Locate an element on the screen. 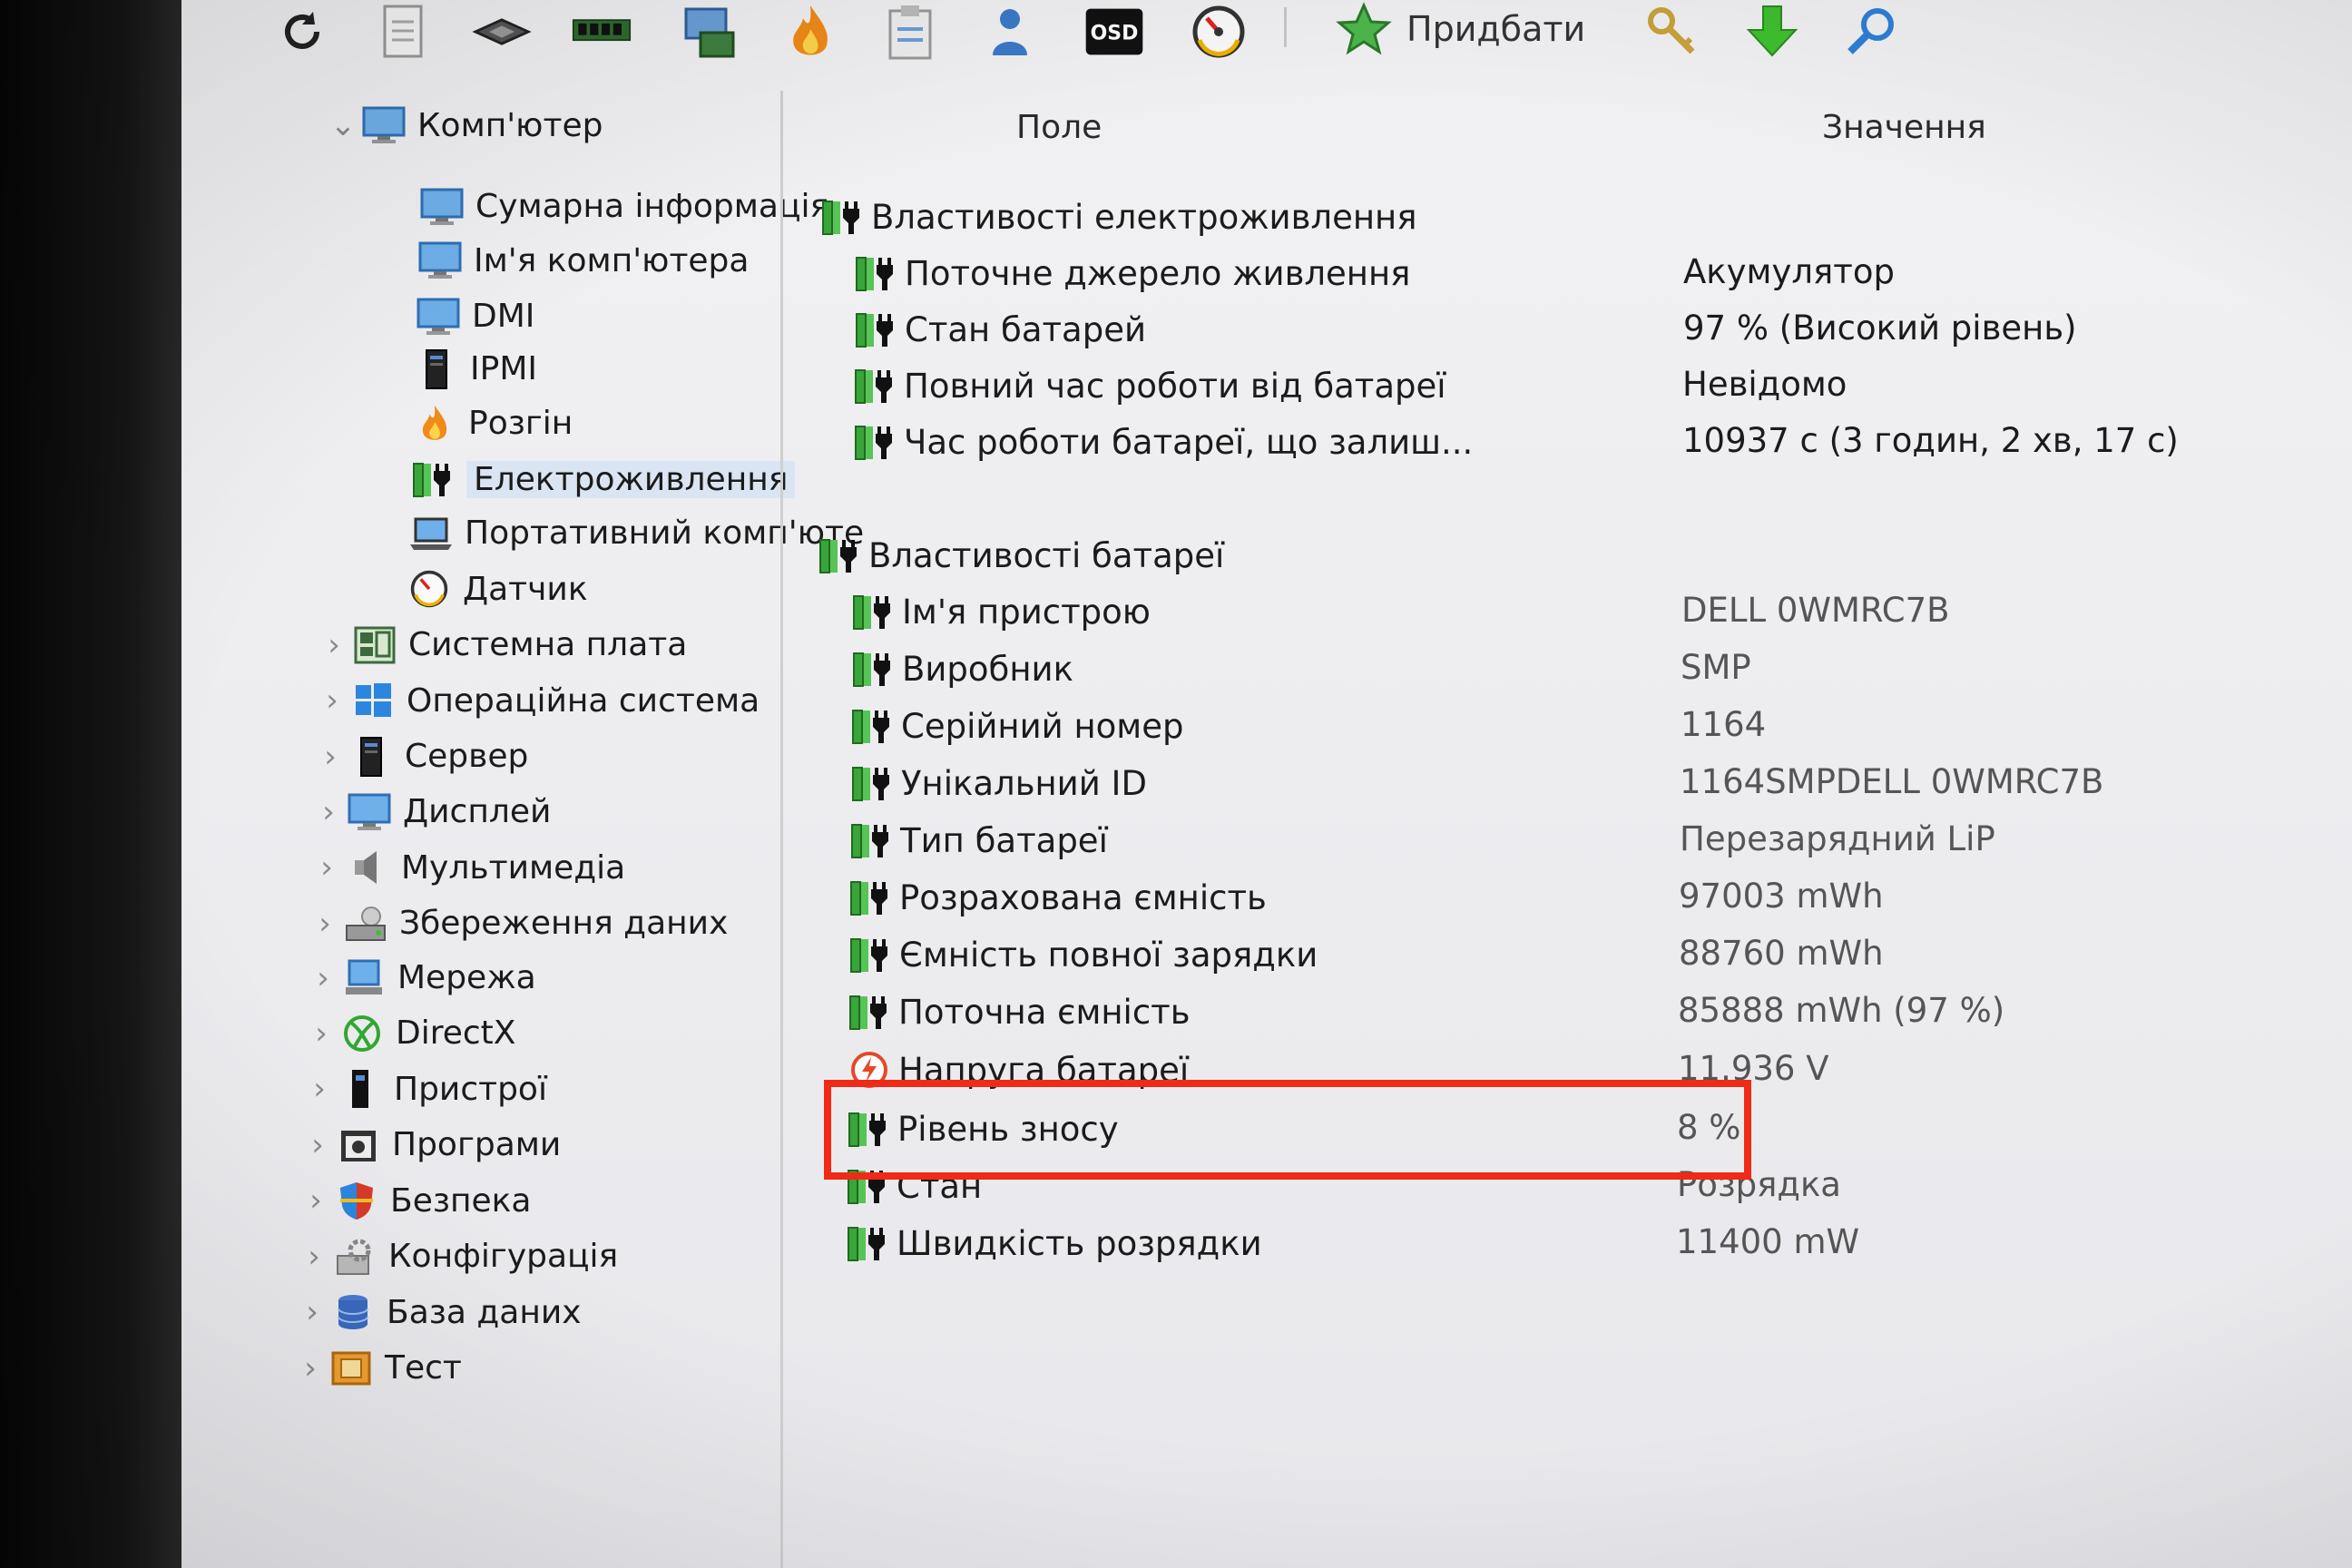  clipboard-icon is located at coordinates (910, 32).